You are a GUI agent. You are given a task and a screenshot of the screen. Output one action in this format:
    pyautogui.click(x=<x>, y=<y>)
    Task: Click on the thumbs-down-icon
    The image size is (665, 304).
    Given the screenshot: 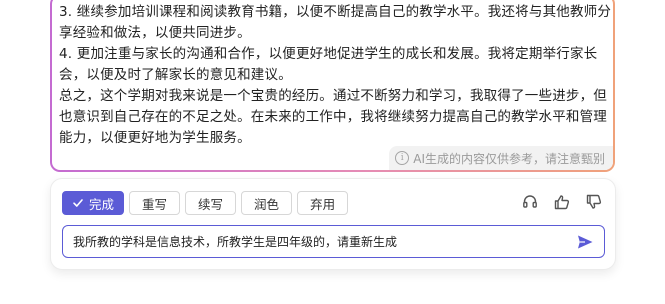 What is the action you would take?
    pyautogui.click(x=594, y=202)
    